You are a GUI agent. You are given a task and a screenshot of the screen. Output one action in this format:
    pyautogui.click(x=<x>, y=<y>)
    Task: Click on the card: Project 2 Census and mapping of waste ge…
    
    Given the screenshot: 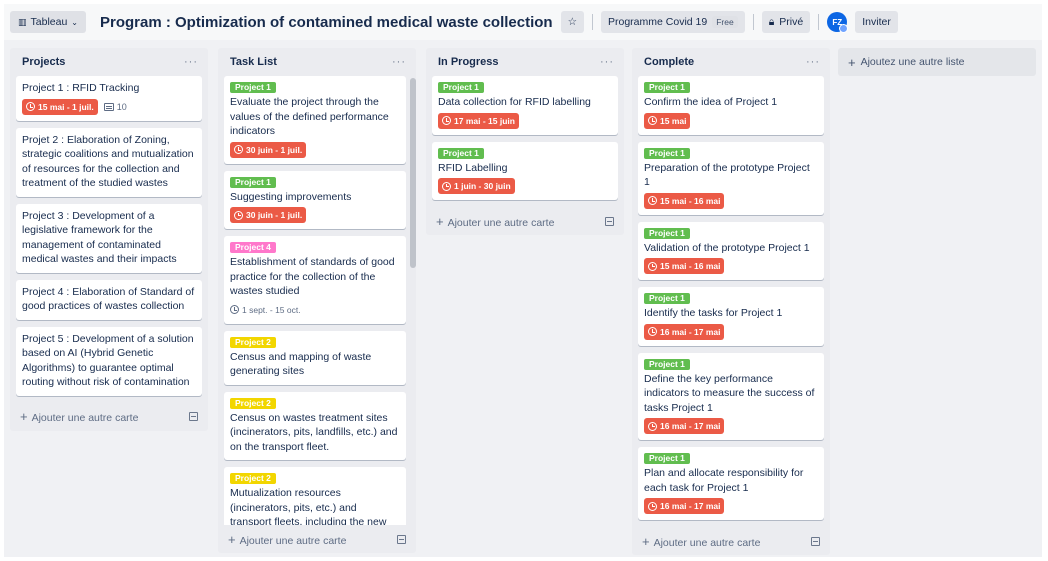 What is the action you would take?
    pyautogui.click(x=315, y=357)
    